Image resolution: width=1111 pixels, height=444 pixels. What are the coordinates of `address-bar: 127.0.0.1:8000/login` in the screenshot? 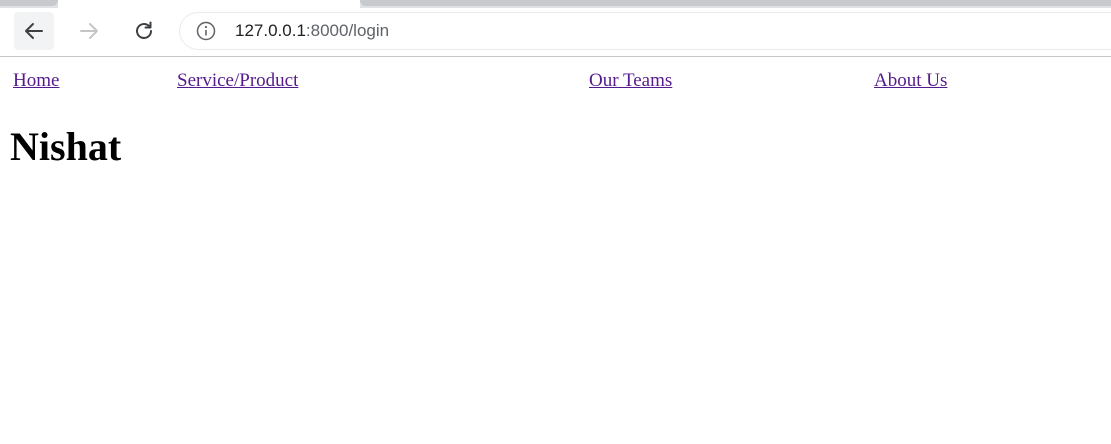 It's located at (645, 31).